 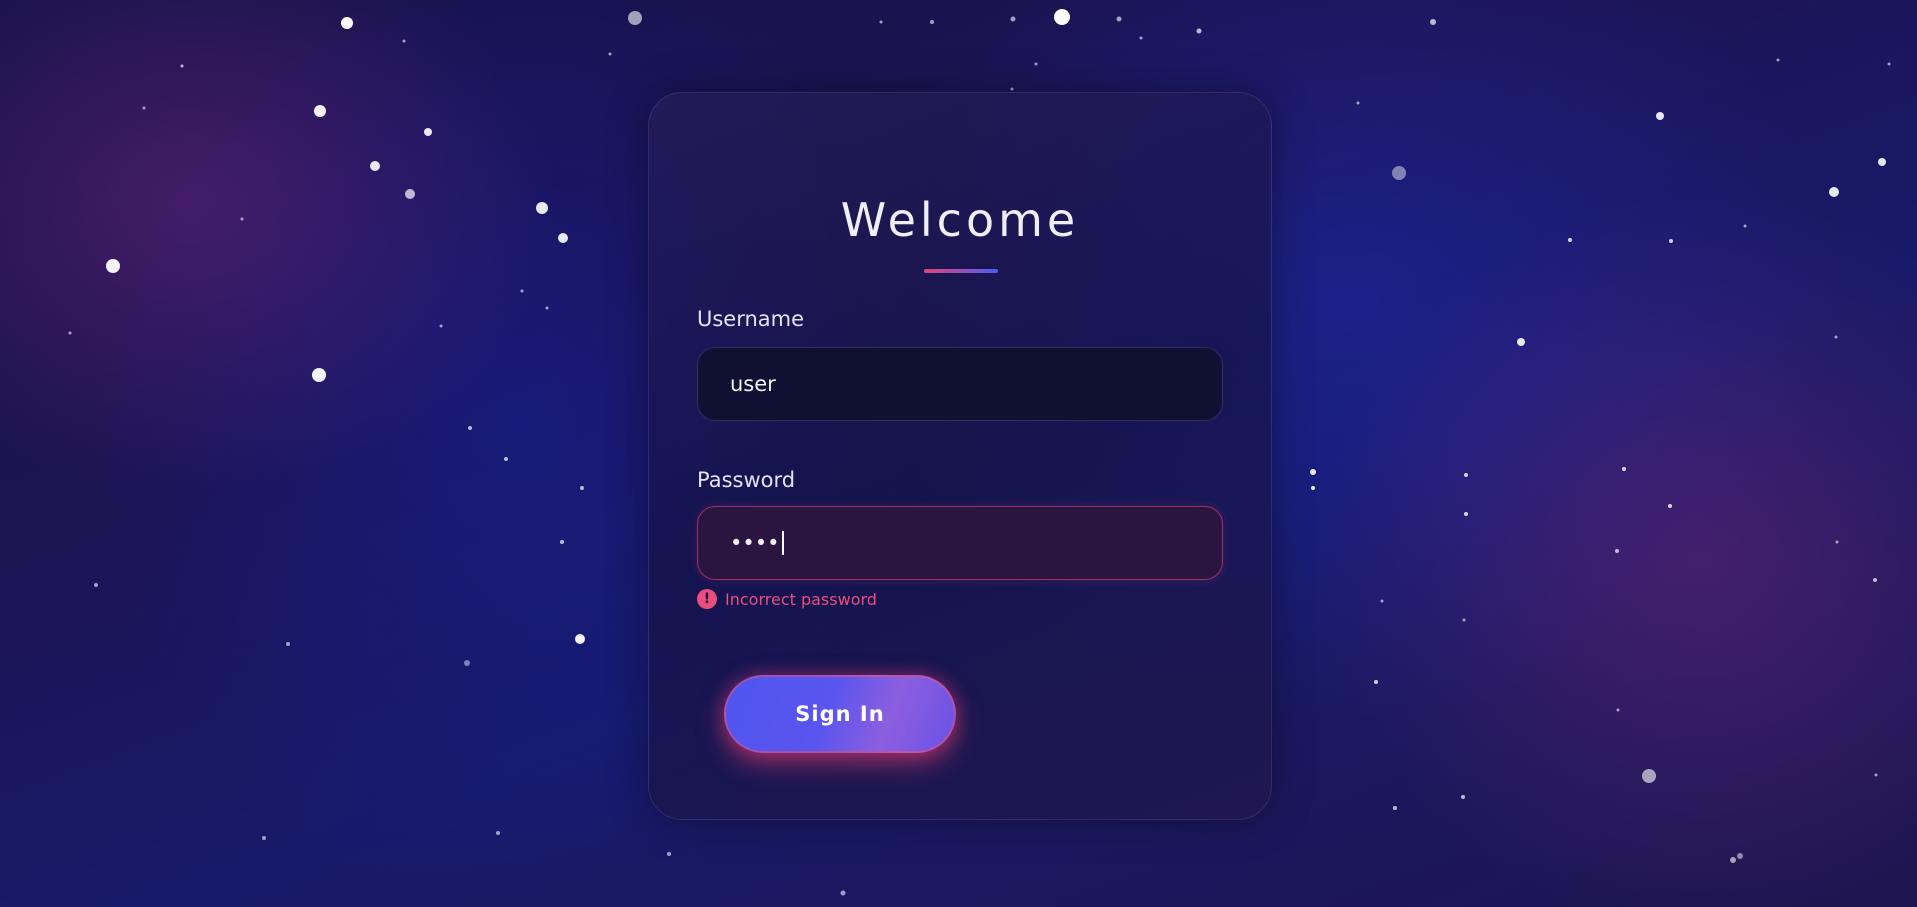 What do you see at coordinates (960, 220) in the screenshot?
I see `page-title: Welcome` at bounding box center [960, 220].